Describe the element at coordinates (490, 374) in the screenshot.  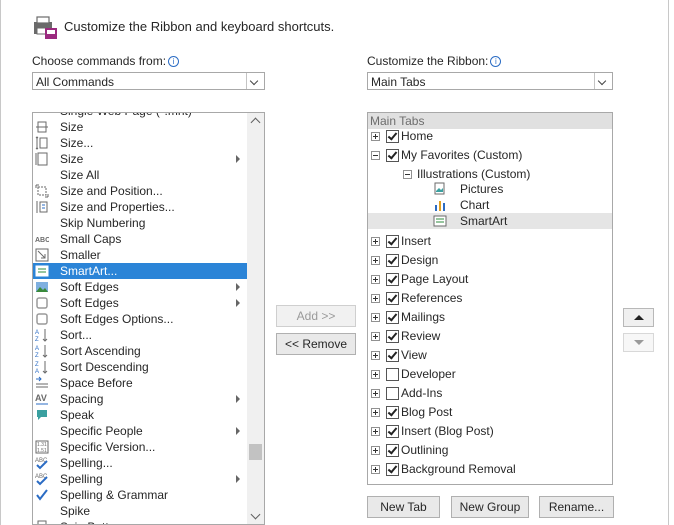
I see `tree-item: Developer` at that location.